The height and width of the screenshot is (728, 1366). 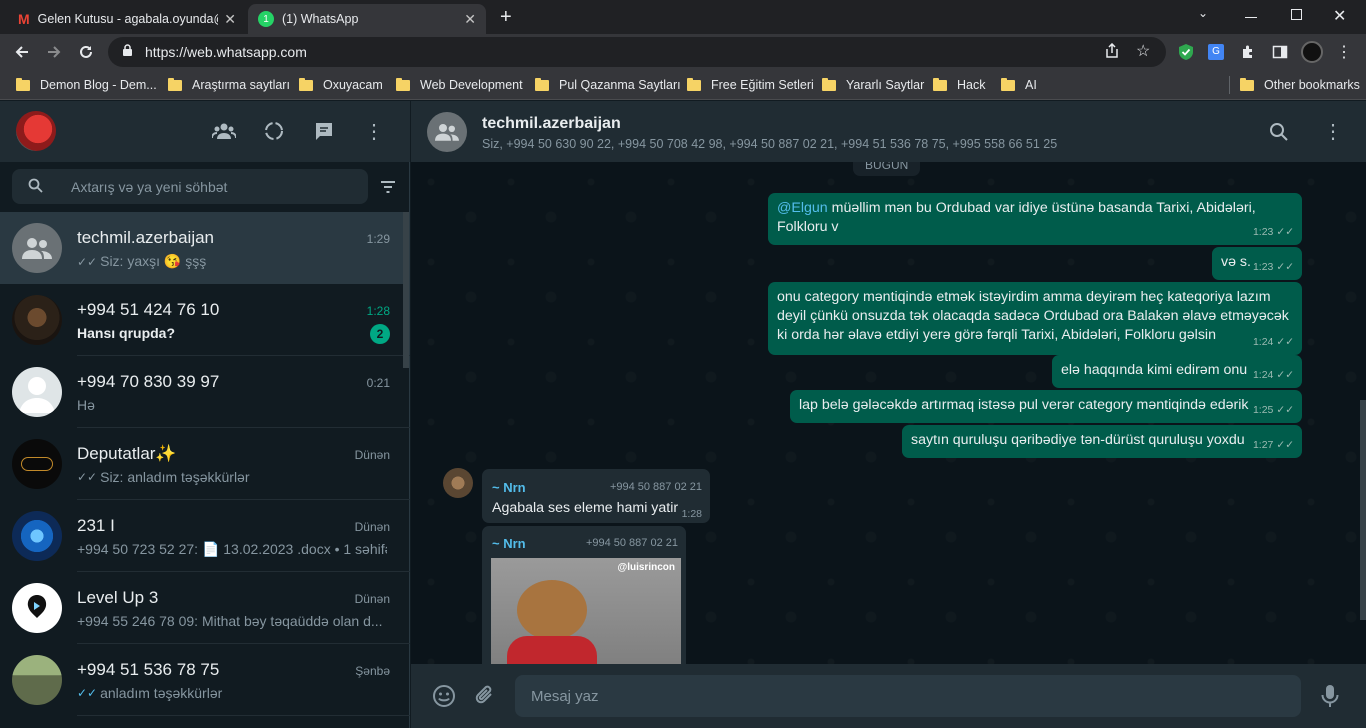 What do you see at coordinates (22, 52) in the screenshot?
I see `back-icon` at bounding box center [22, 52].